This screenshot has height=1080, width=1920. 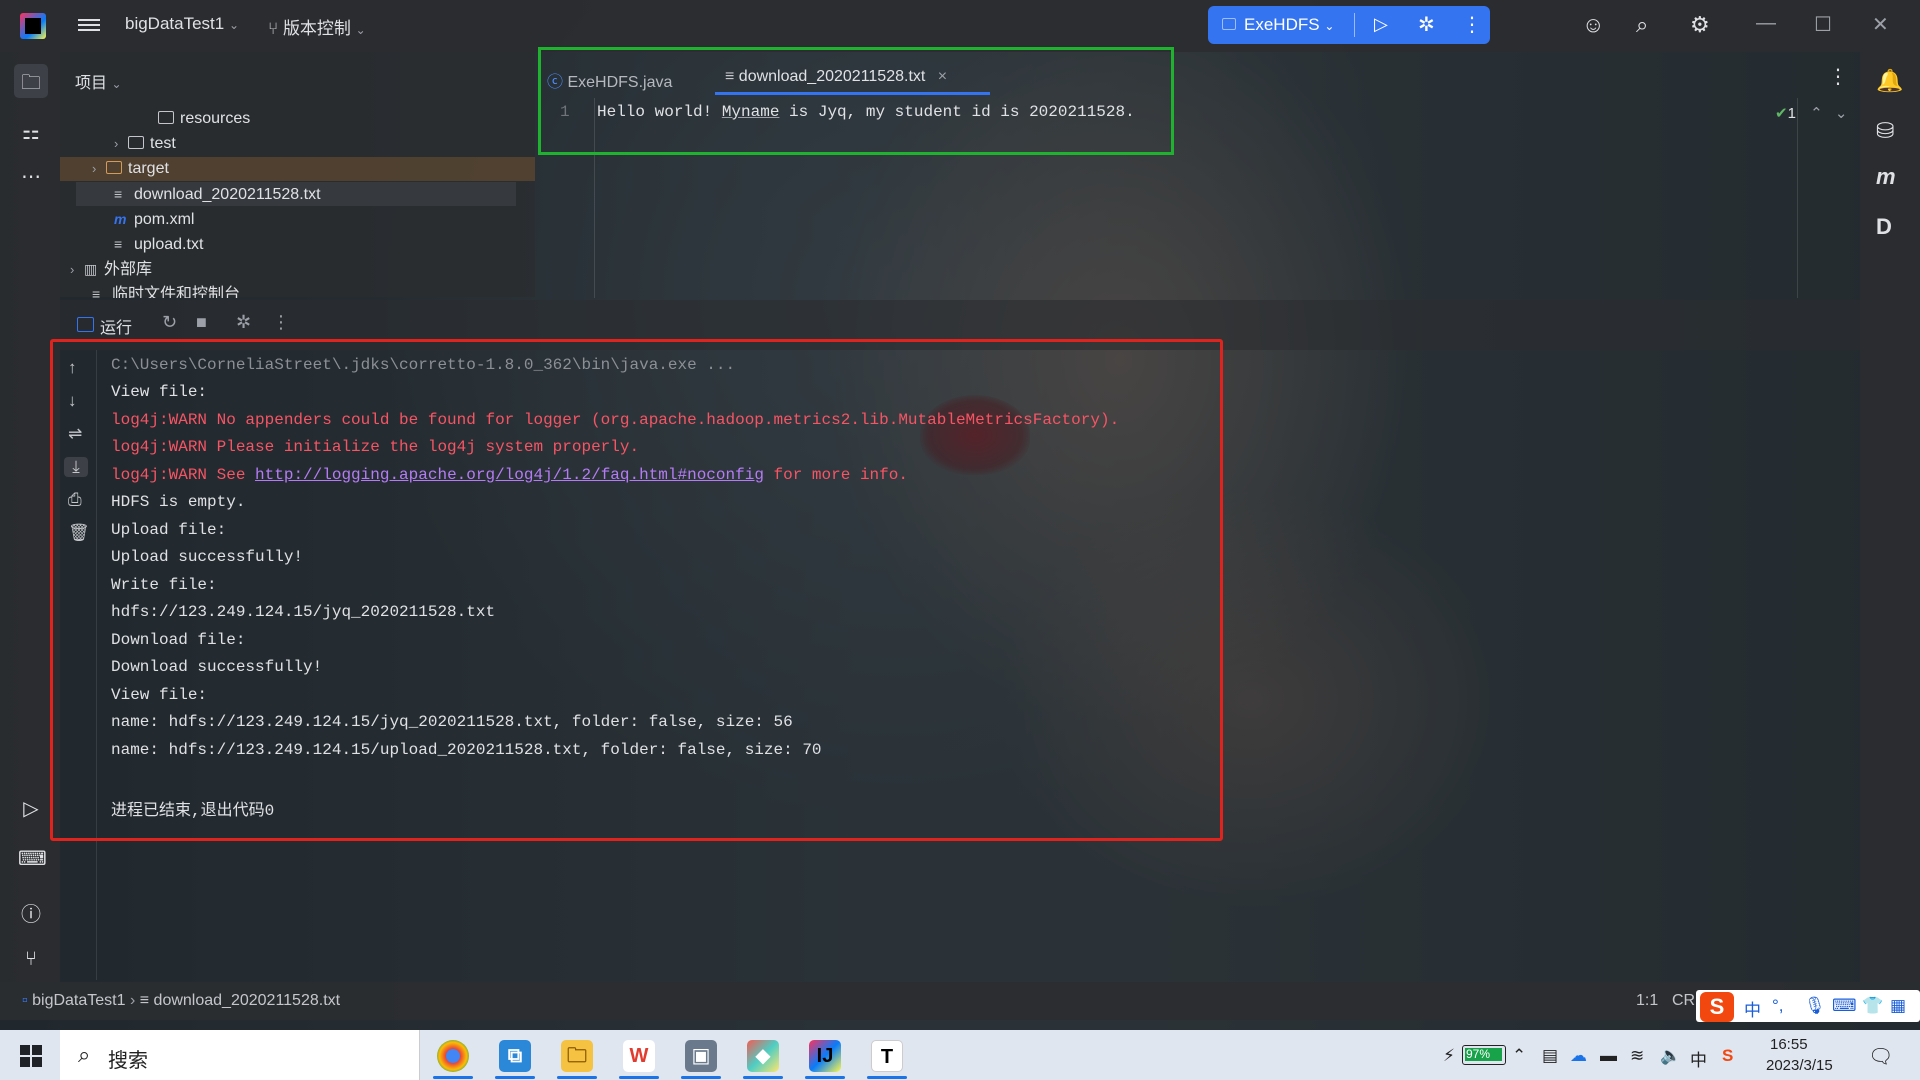 What do you see at coordinates (856, 101) in the screenshot?
I see `green-annotation-box` at bounding box center [856, 101].